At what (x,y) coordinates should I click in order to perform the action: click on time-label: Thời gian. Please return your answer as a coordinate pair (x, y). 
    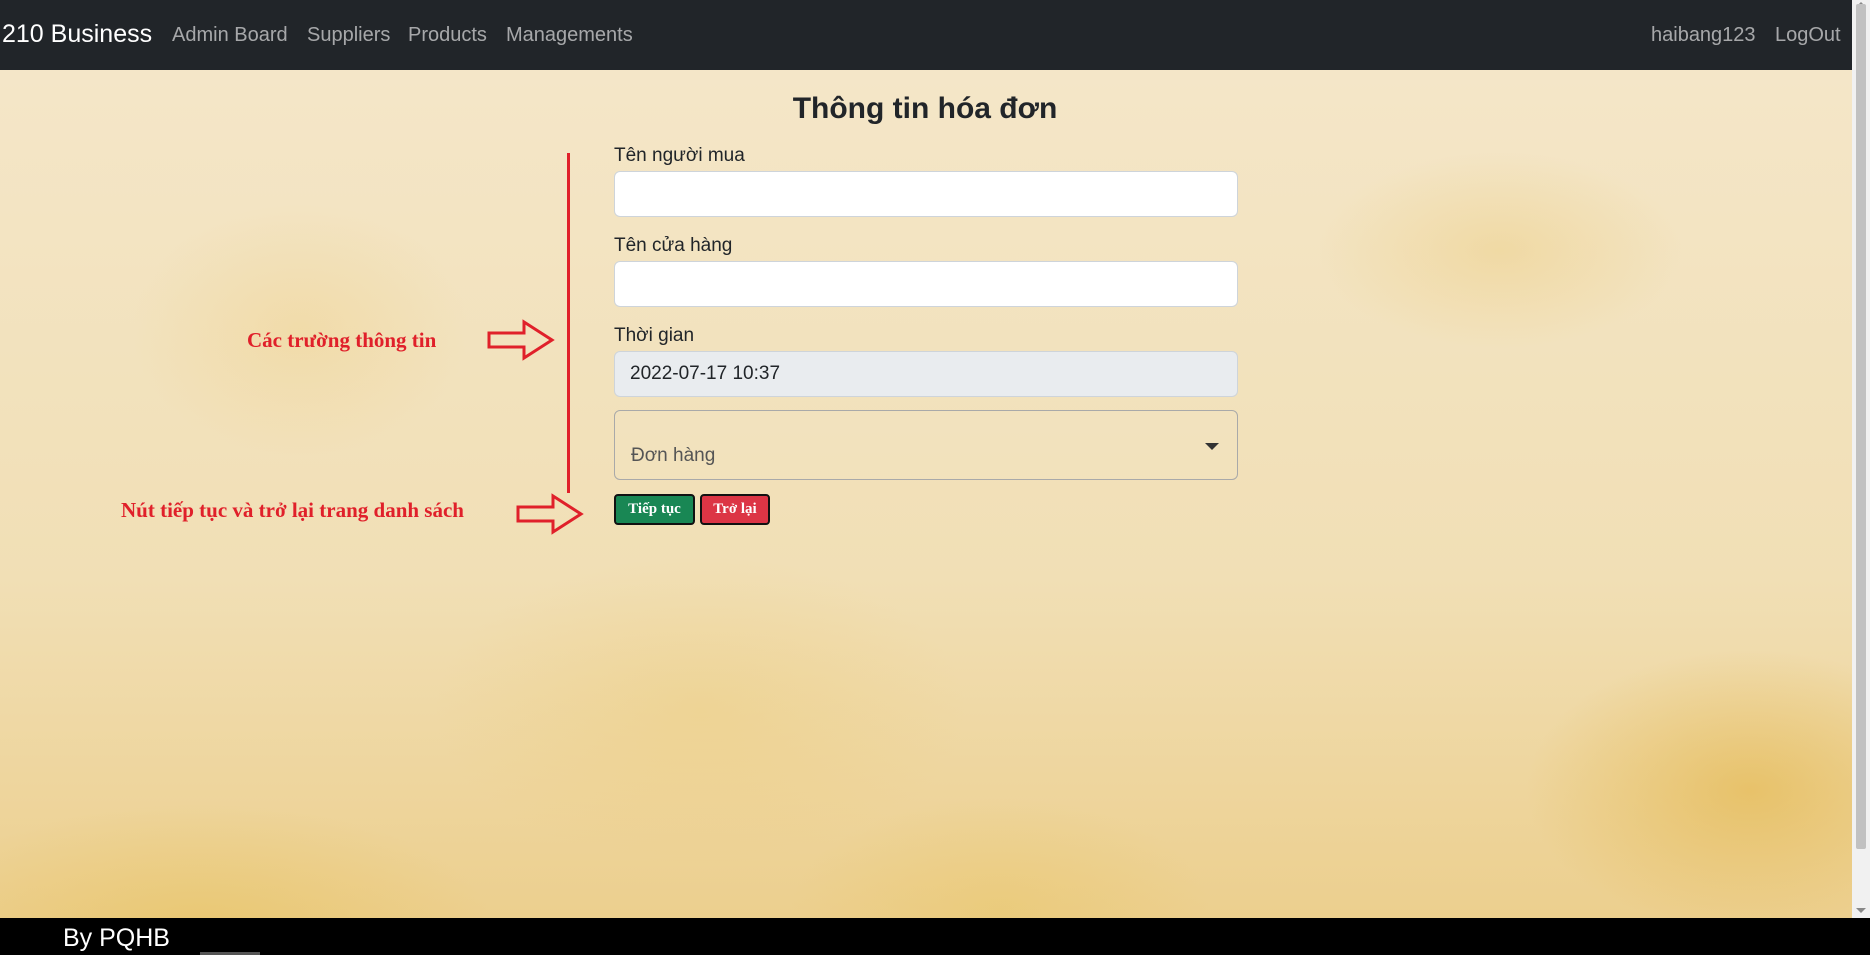
    Looking at the image, I should click on (654, 335).